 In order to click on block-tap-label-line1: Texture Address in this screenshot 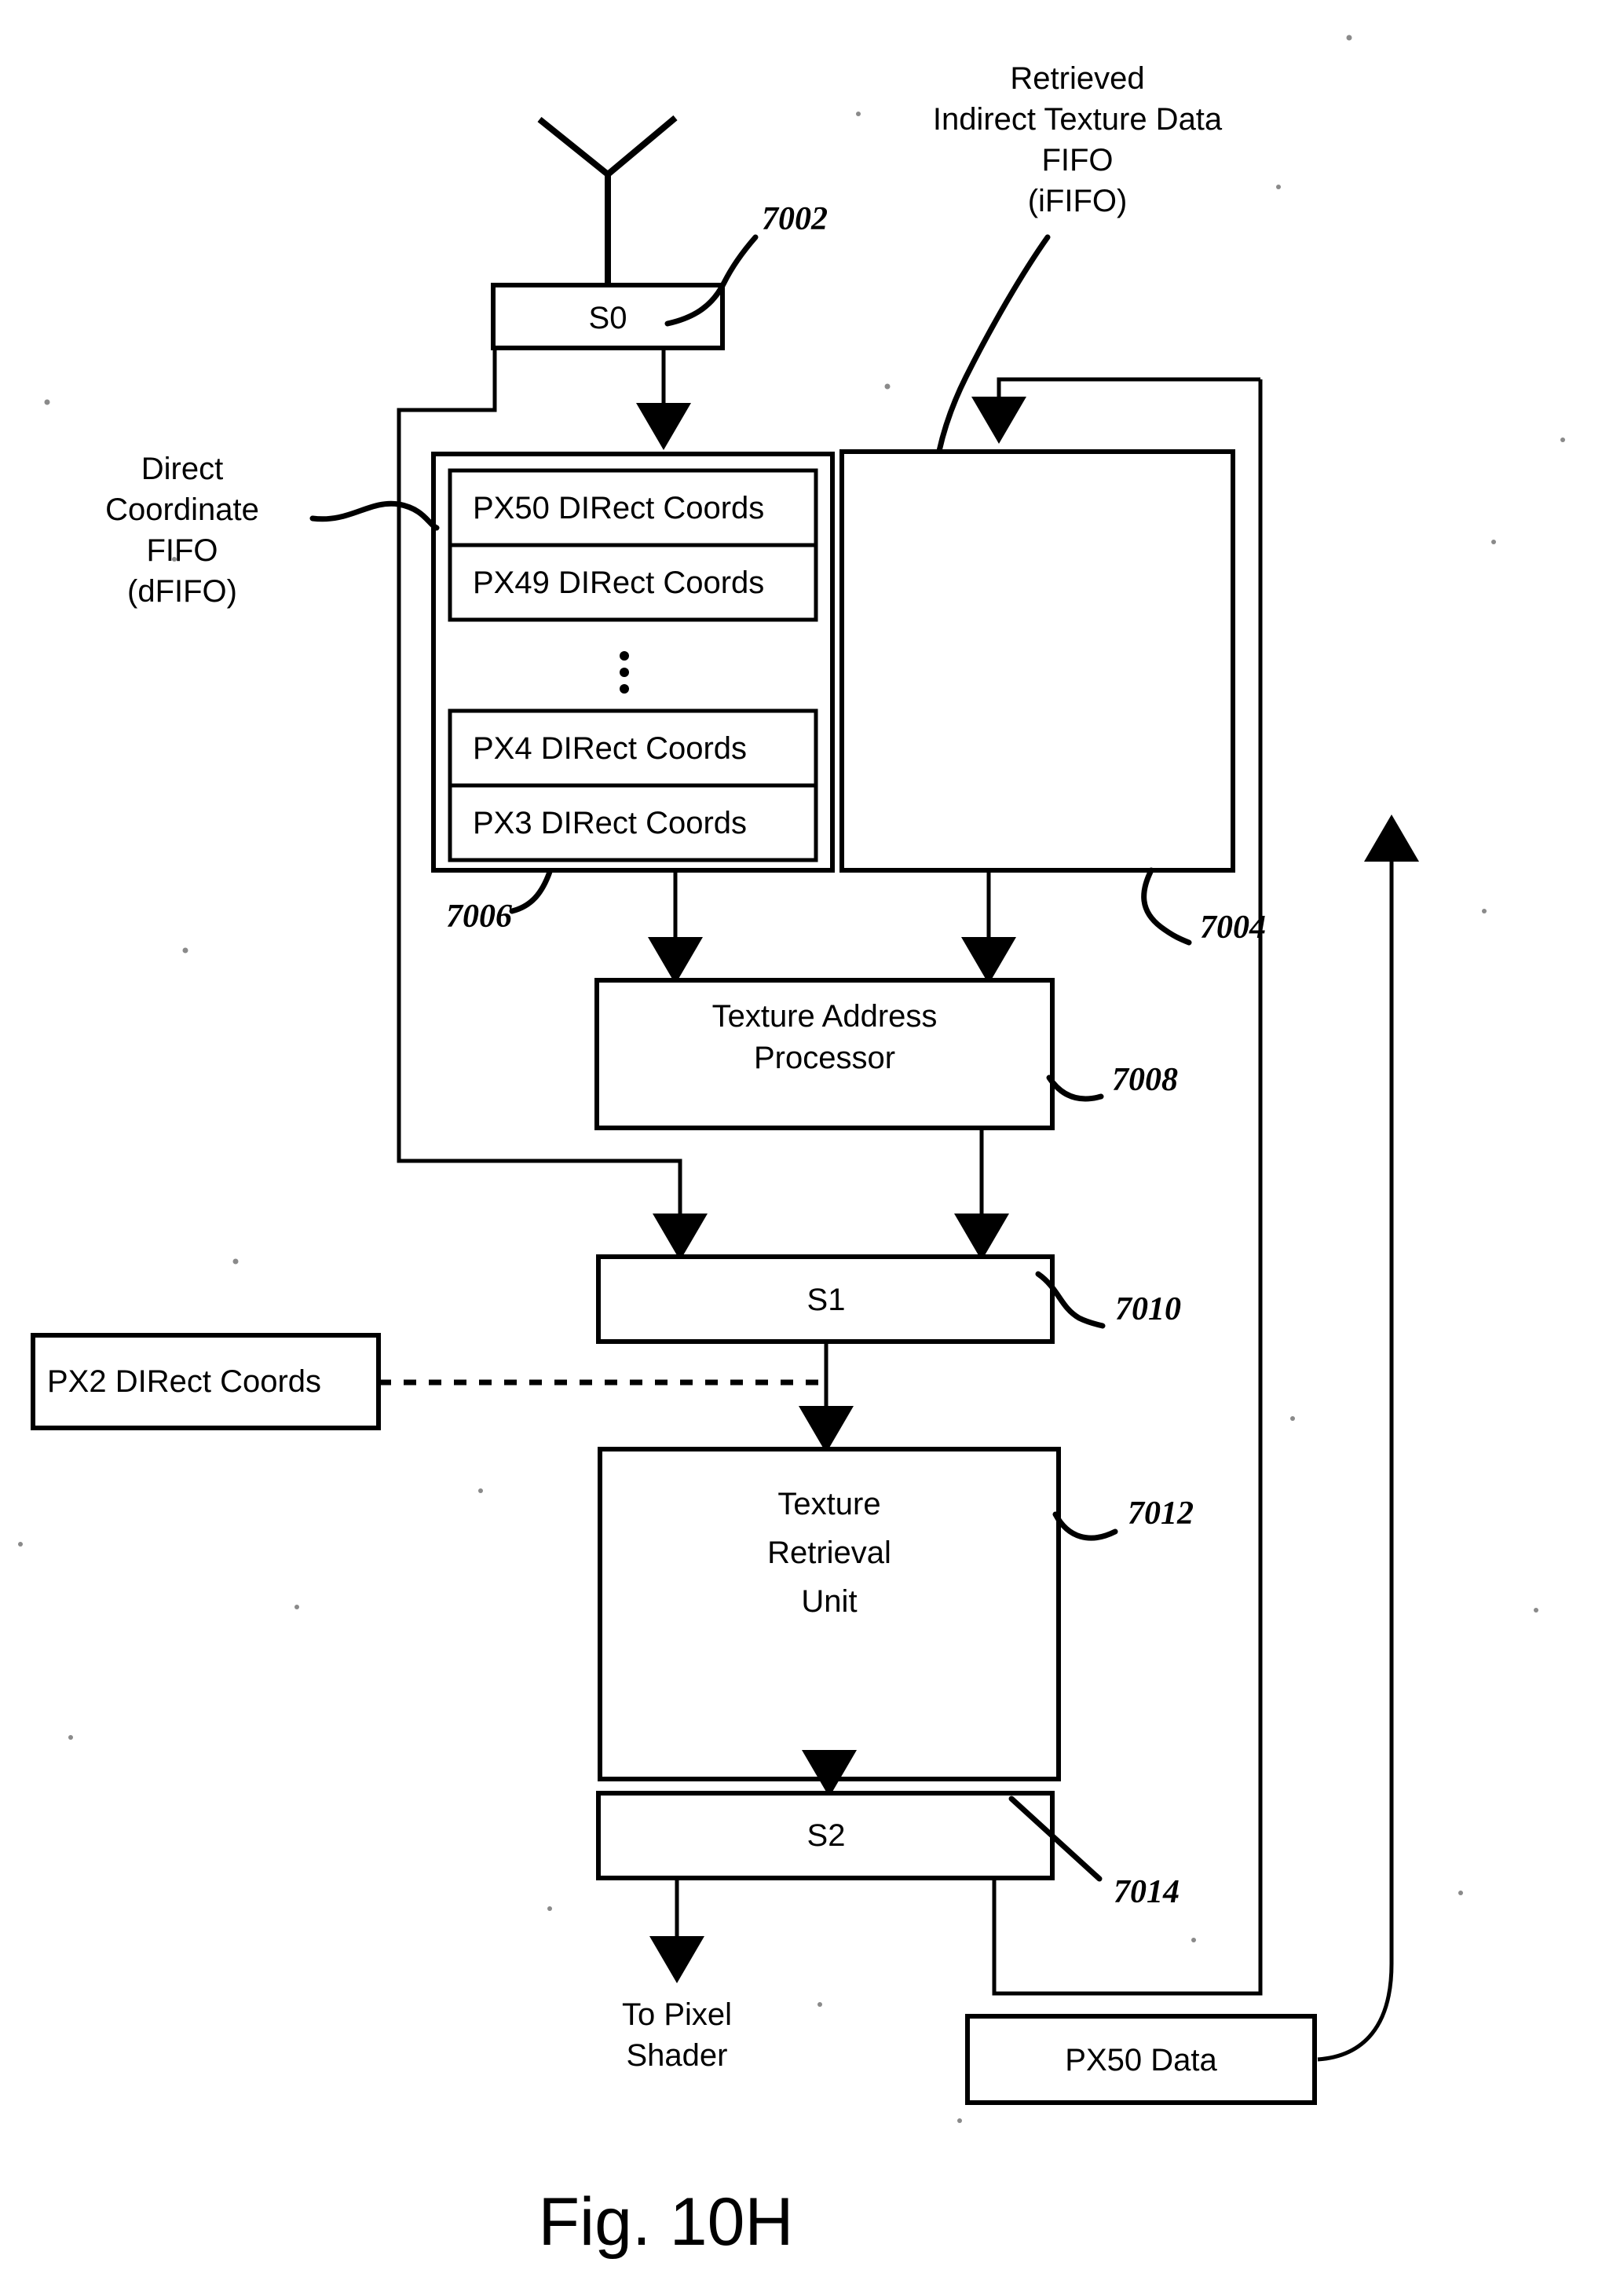, I will do `click(825, 1016)`.